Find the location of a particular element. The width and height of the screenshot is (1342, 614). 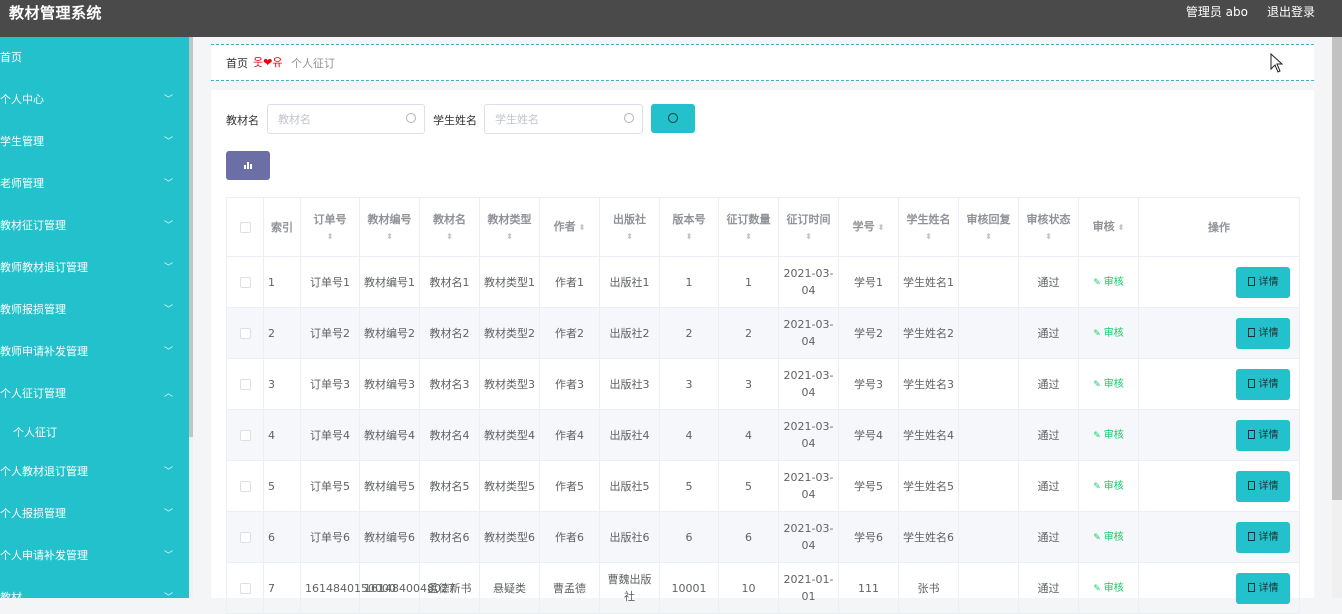

column-header: 教材名 ⬍ is located at coordinates (449, 227).